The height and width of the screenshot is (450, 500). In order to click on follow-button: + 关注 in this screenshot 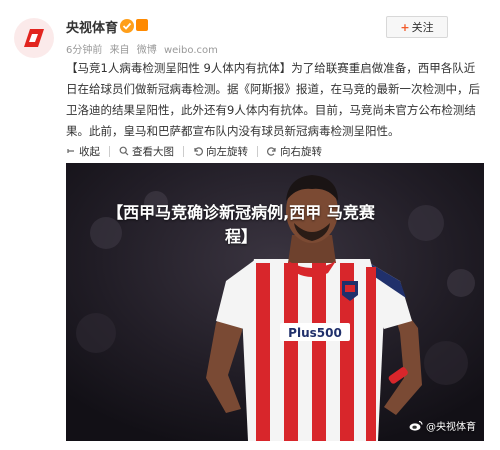, I will do `click(417, 27)`.